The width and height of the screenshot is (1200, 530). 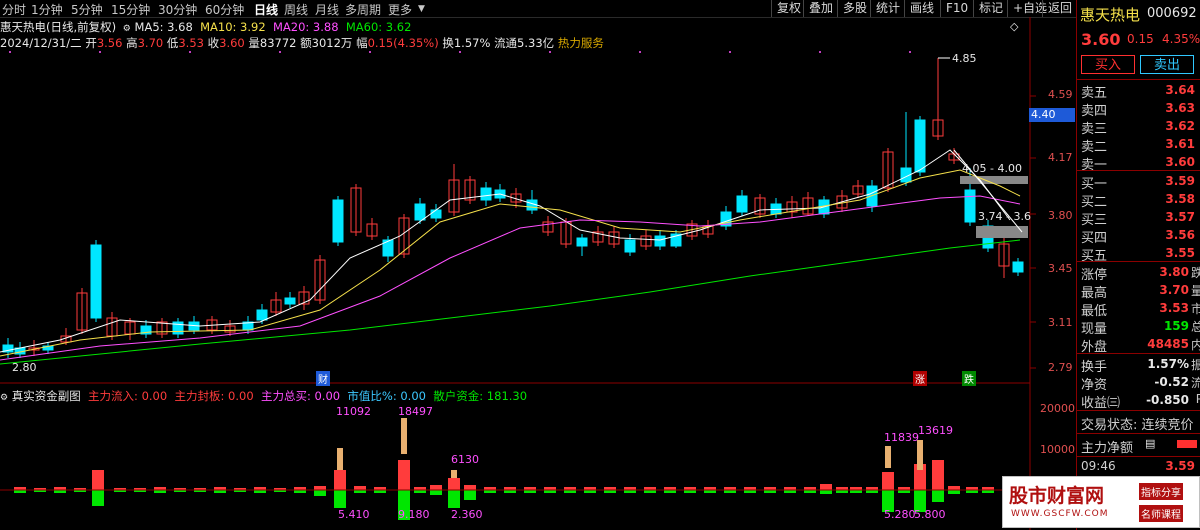 I want to click on limit-up-tag: 涨, so click(x=920, y=378).